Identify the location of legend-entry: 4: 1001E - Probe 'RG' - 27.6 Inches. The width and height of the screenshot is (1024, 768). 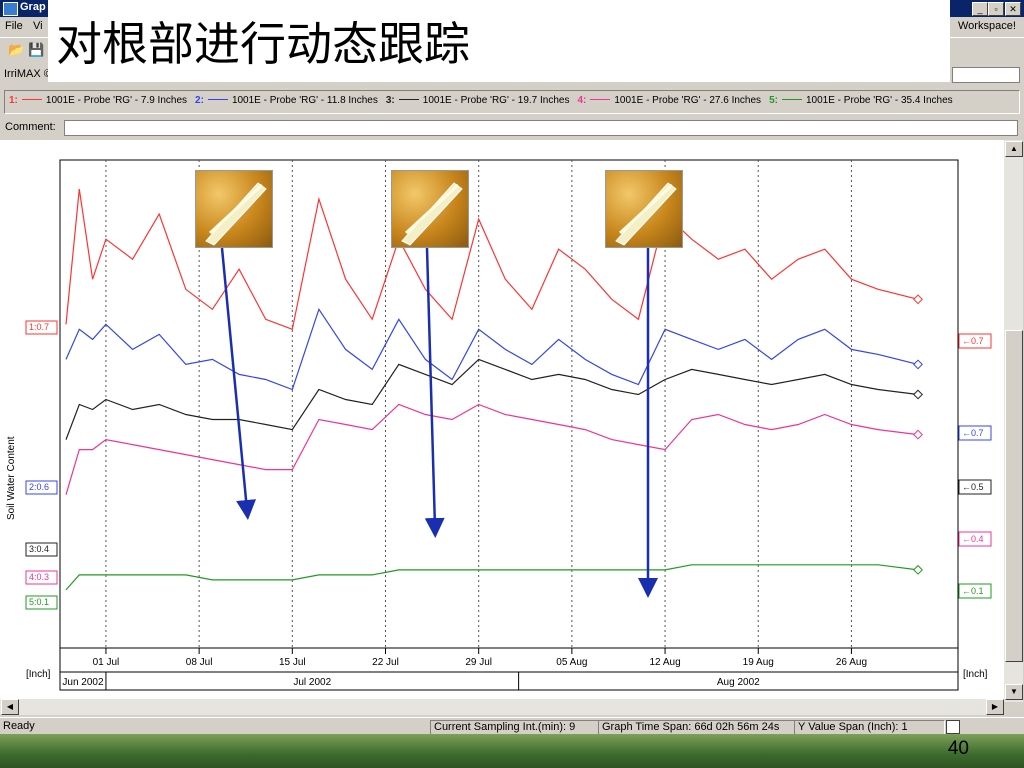
(669, 100).